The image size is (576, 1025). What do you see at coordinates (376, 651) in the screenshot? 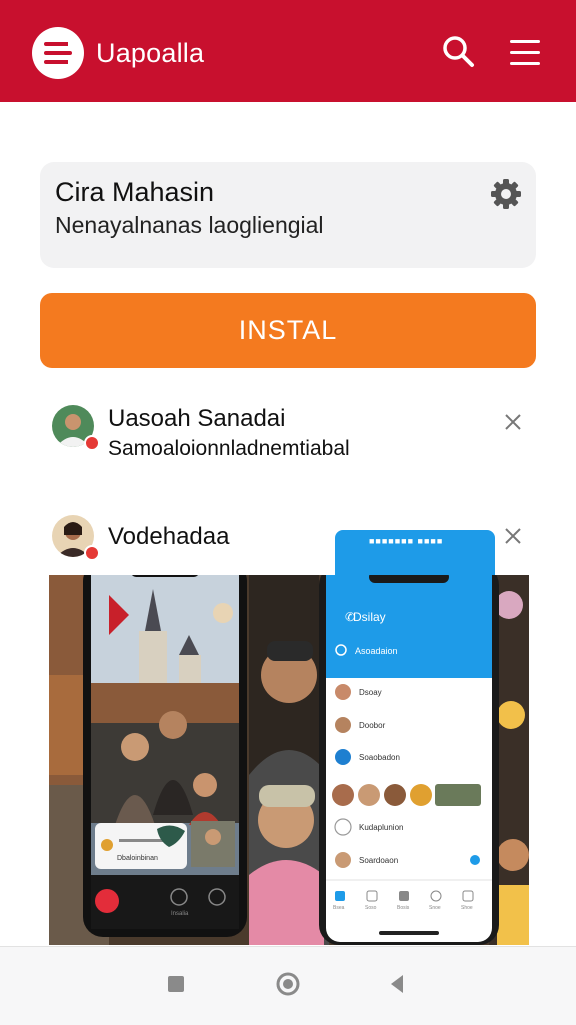
I see `right-phone-search: Asoadaion` at bounding box center [376, 651].